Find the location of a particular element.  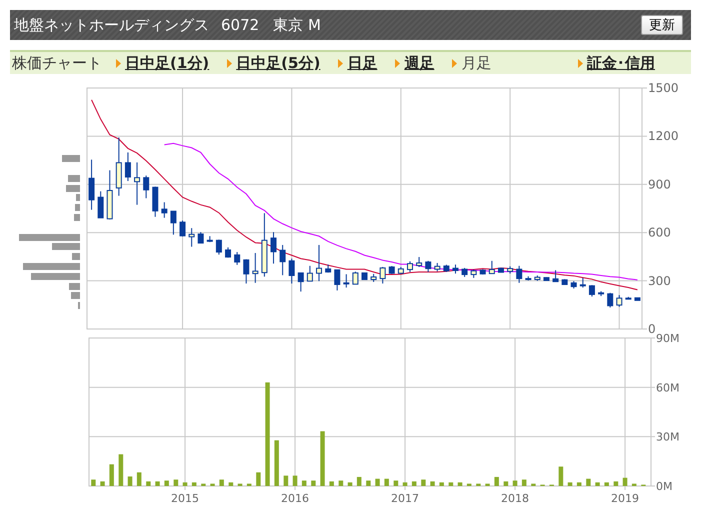

chart-tab: 月足 is located at coordinates (472, 63).